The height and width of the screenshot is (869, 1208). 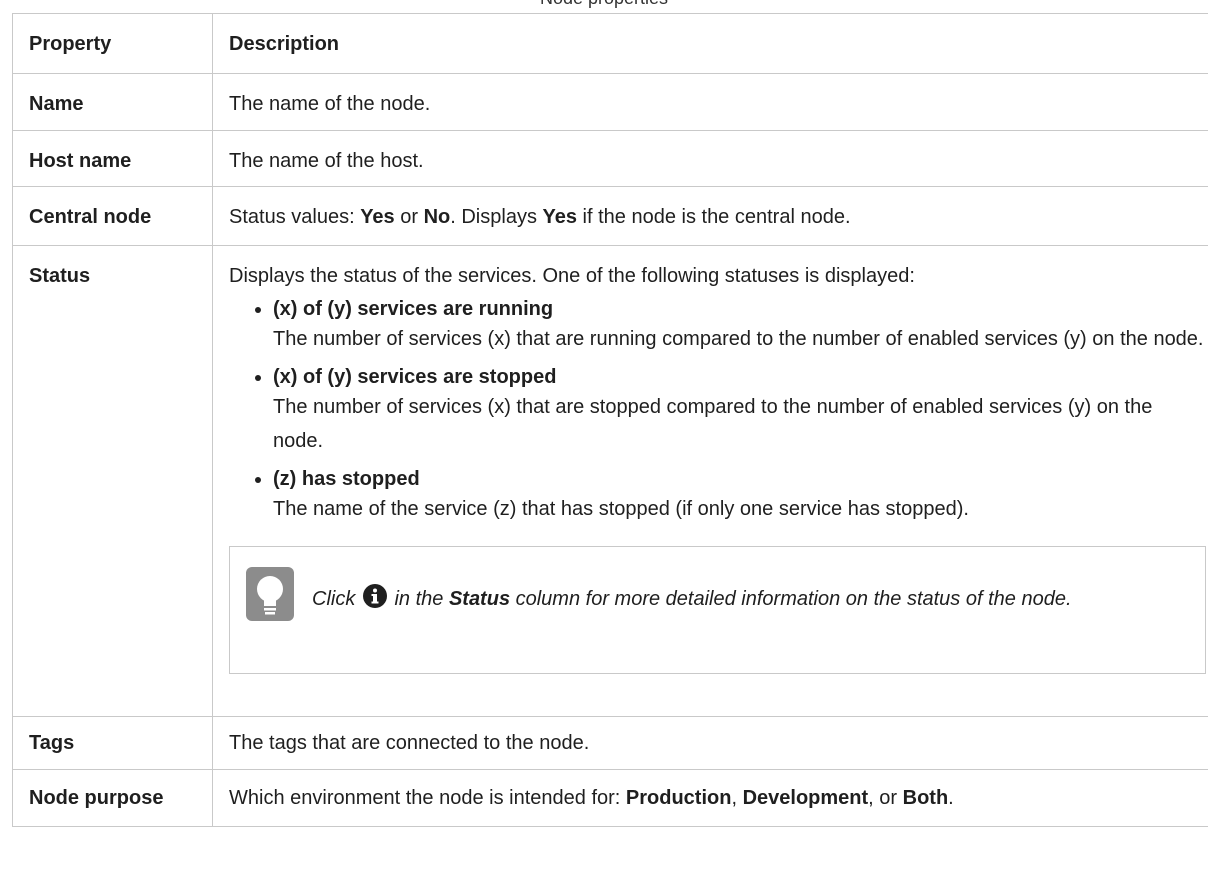 I want to click on table-row: Host name The name of the host., so click(x=610, y=158).